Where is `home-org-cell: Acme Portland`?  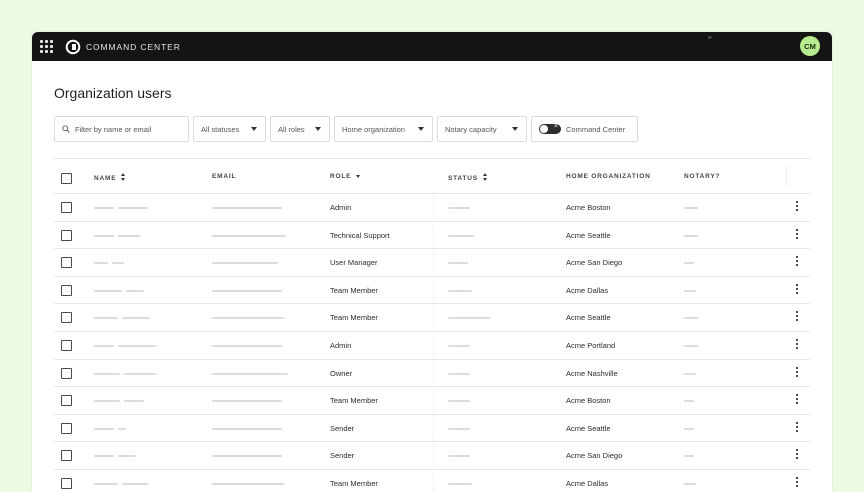
home-org-cell: Acme Portland is located at coordinates (591, 345).